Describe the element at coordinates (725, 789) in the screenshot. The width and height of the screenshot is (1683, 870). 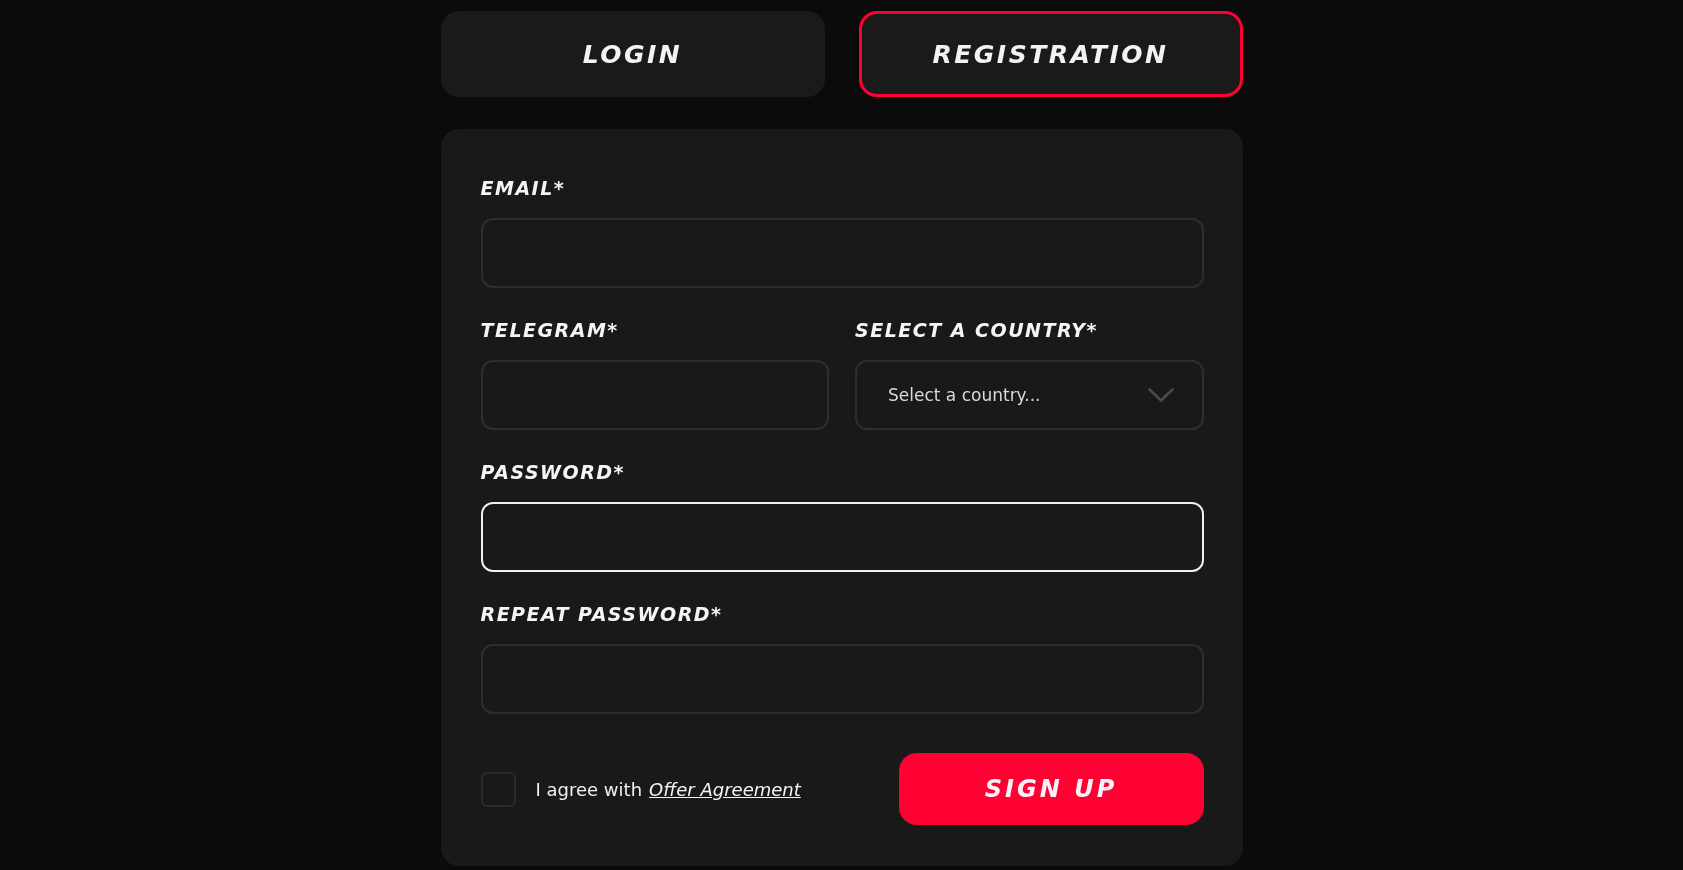
I see `offer-agreement-link: Offer Agreement` at that location.